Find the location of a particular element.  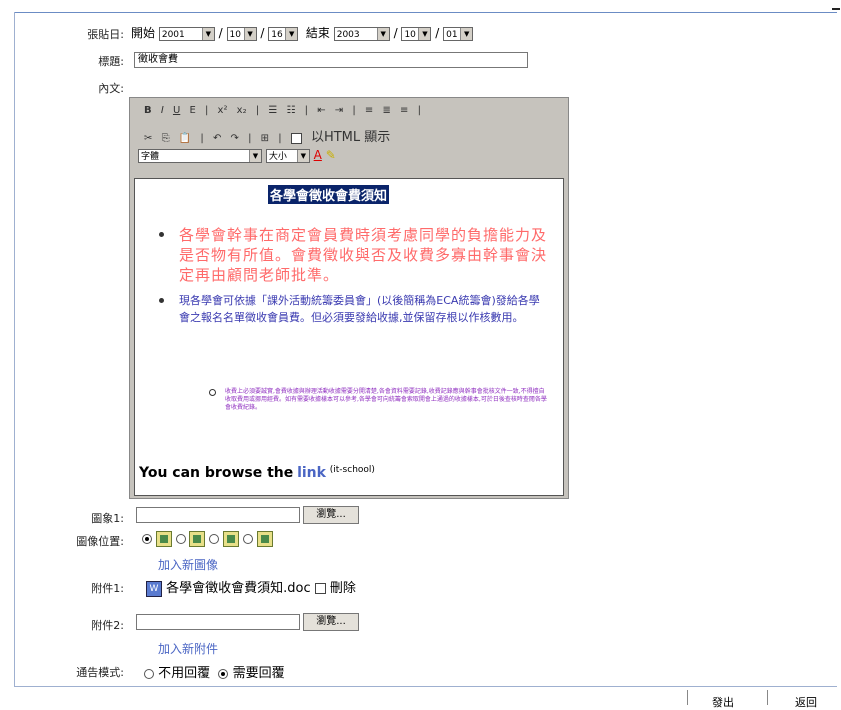

notice-mode-options: 不用回覆 需要回覆 is located at coordinates (214, 671).